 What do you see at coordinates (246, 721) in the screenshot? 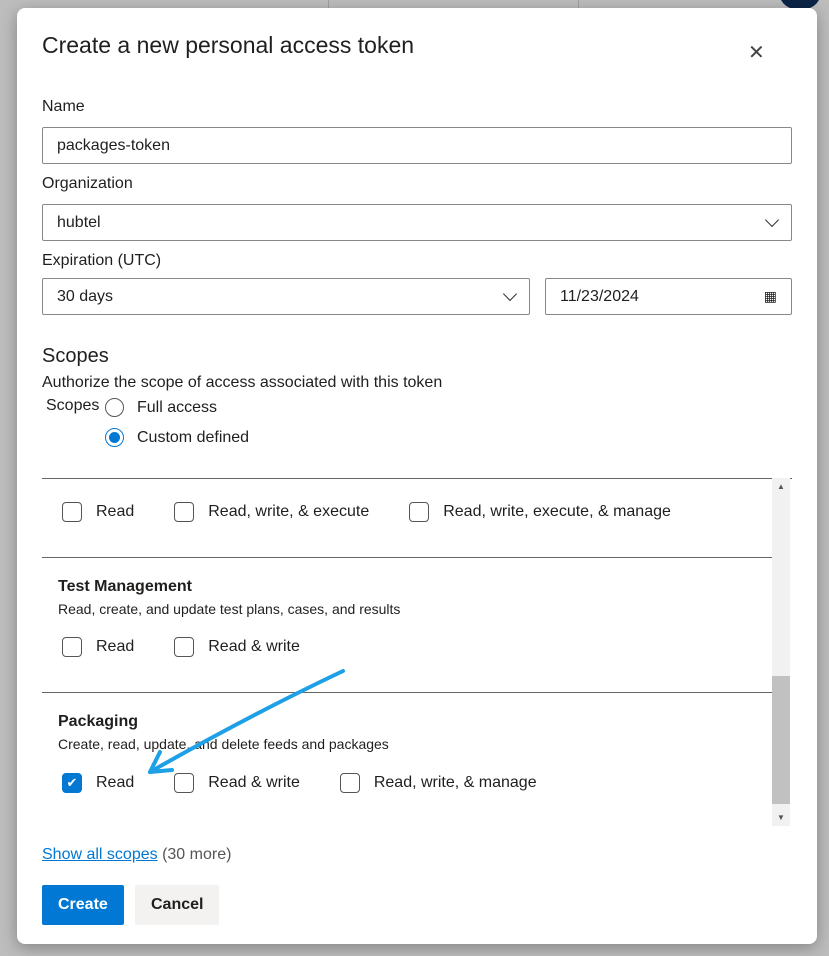
I see `annotation-arrow` at bounding box center [246, 721].